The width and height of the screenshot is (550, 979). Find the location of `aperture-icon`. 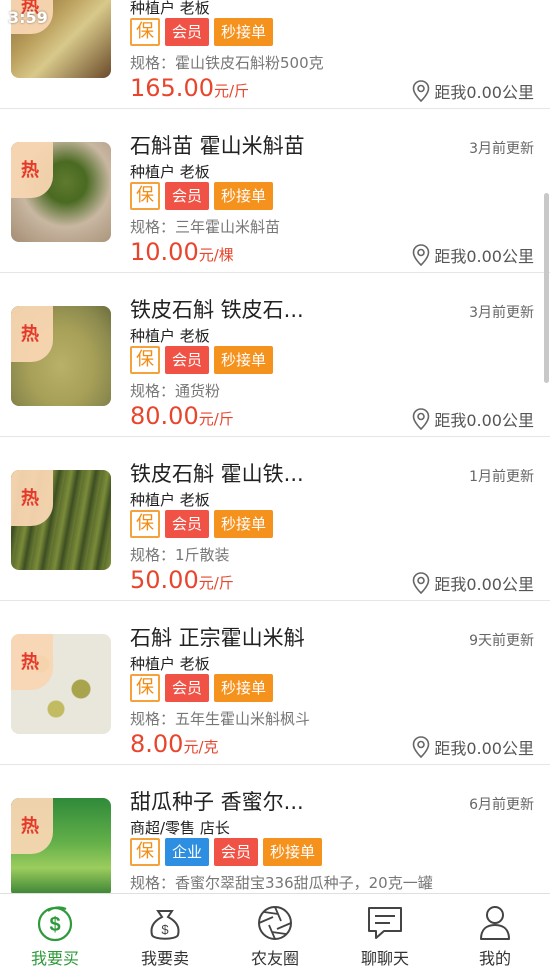

aperture-icon is located at coordinates (275, 923).